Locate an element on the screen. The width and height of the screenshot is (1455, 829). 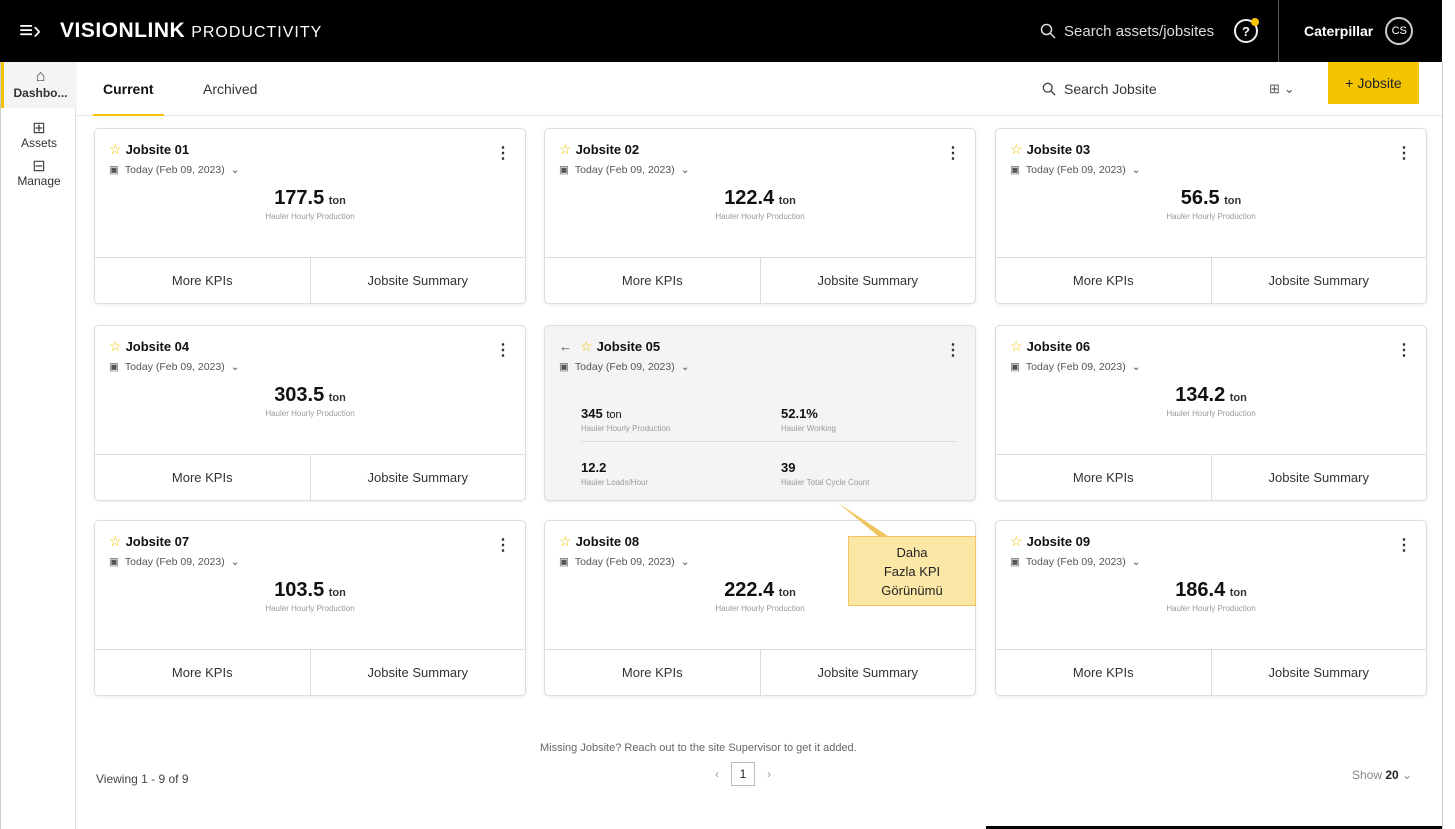
callout-line-2: Fazla KPI is located at coordinates (912, 571).